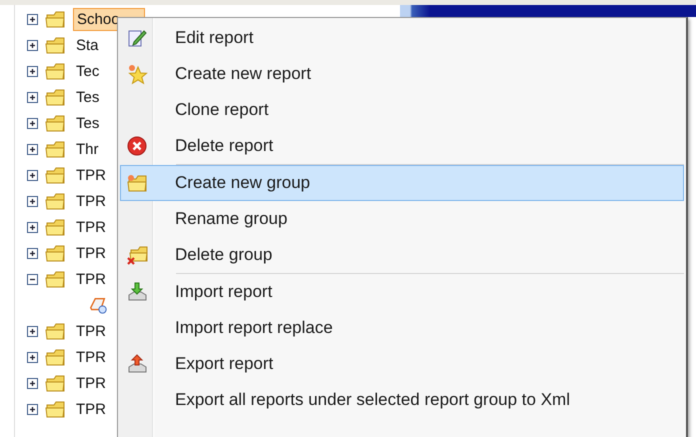  Describe the element at coordinates (402, 255) in the screenshot. I see `menu-item: Delete group` at that location.